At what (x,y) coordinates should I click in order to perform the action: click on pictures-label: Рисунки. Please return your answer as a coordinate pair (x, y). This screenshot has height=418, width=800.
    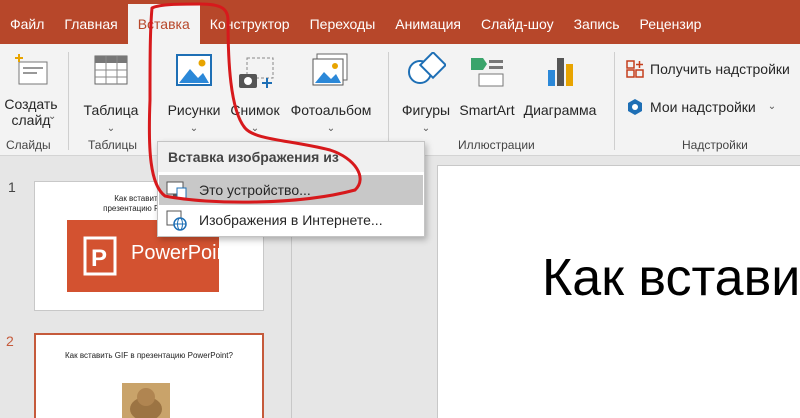
    Looking at the image, I should click on (194, 110).